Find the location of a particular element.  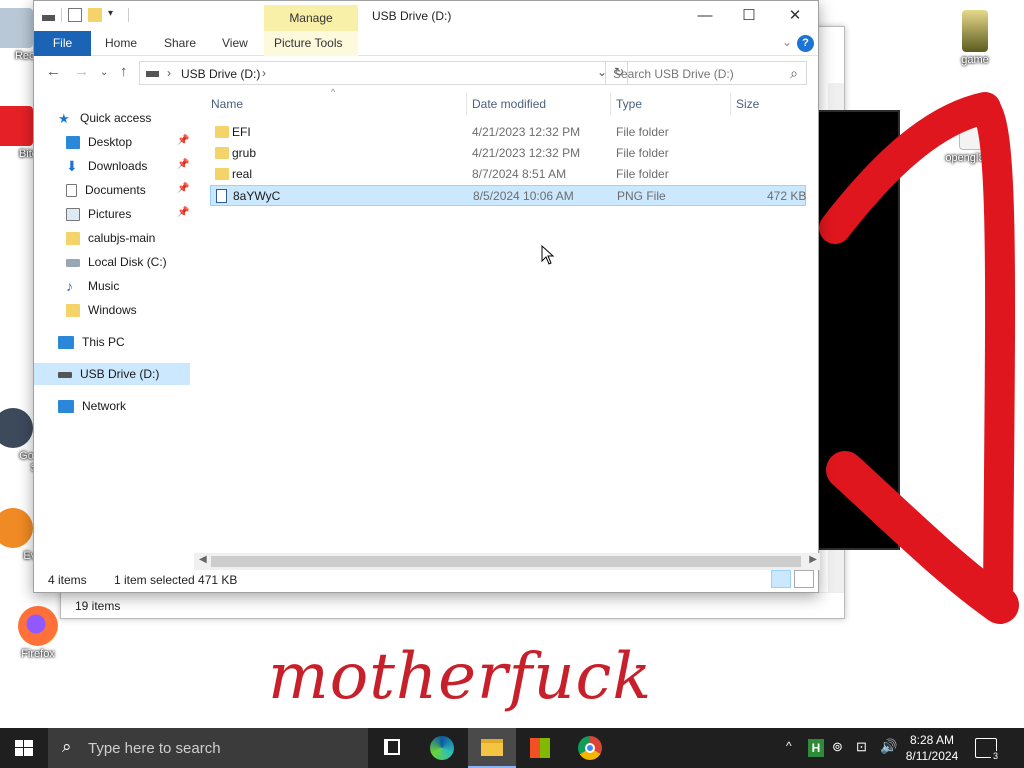

properties-icon is located at coordinates (75, 15).